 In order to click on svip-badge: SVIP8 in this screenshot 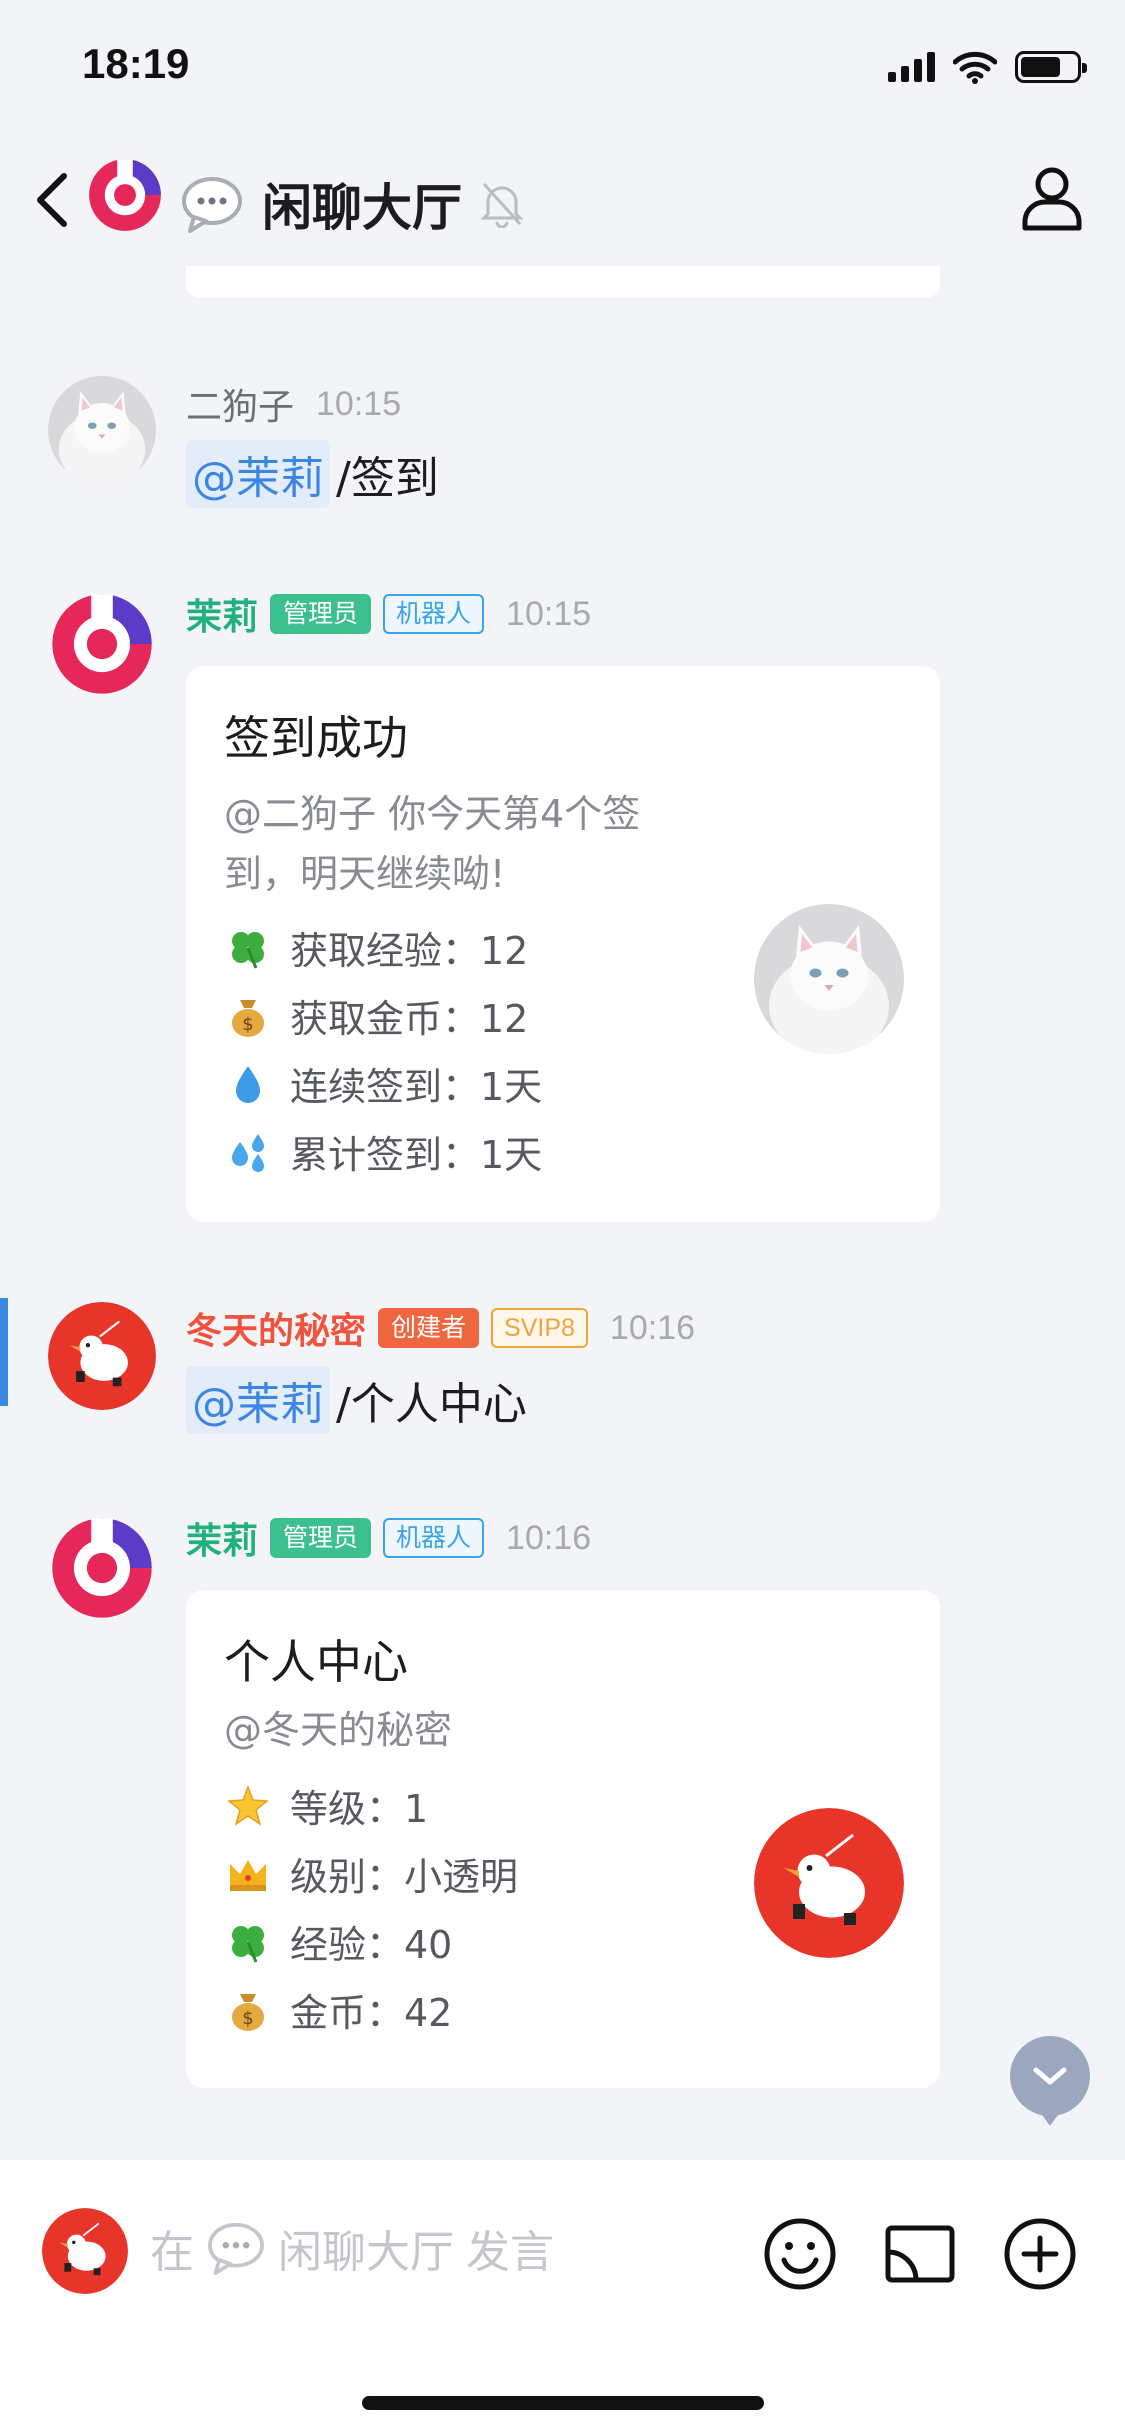, I will do `click(539, 1328)`.